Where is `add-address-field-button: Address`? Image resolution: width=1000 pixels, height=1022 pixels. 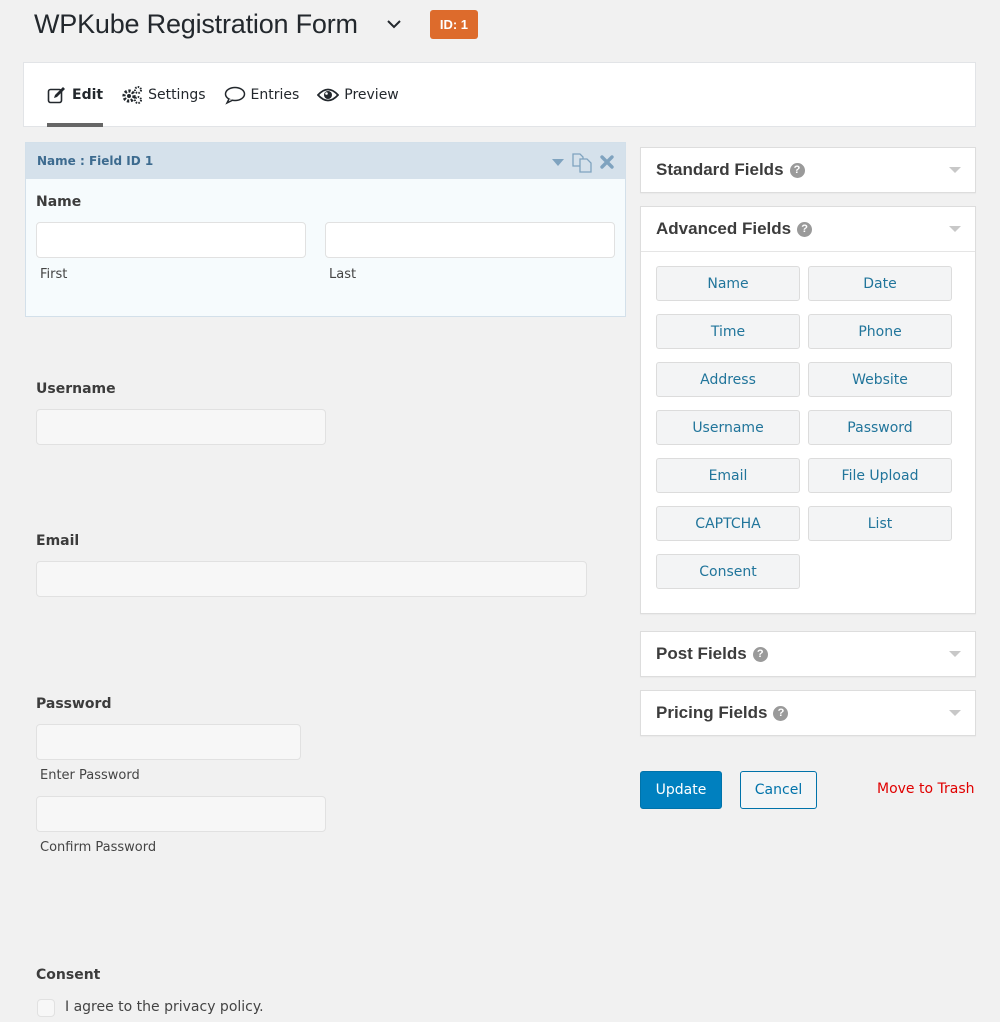 add-address-field-button: Address is located at coordinates (728, 379).